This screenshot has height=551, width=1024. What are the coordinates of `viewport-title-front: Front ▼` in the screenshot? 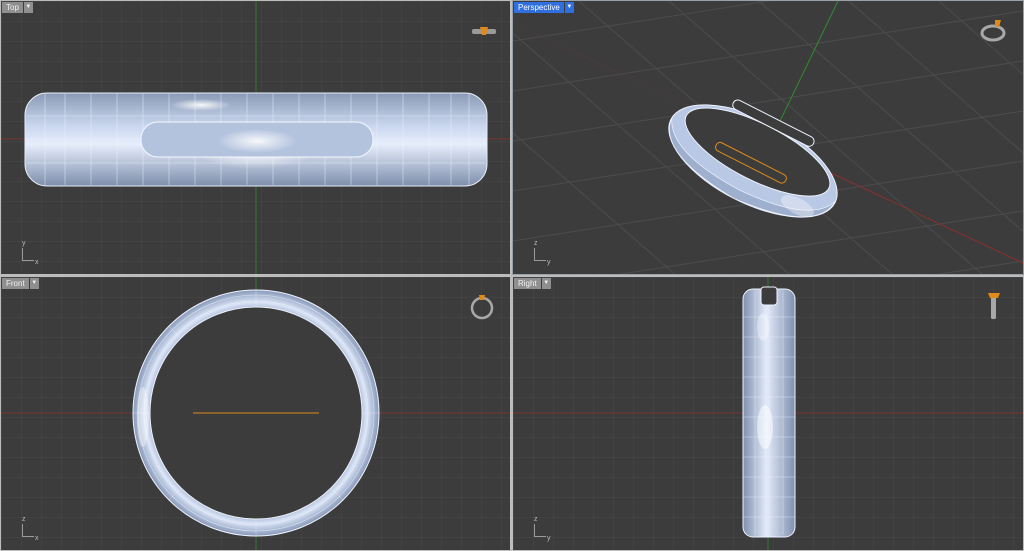 It's located at (20, 283).